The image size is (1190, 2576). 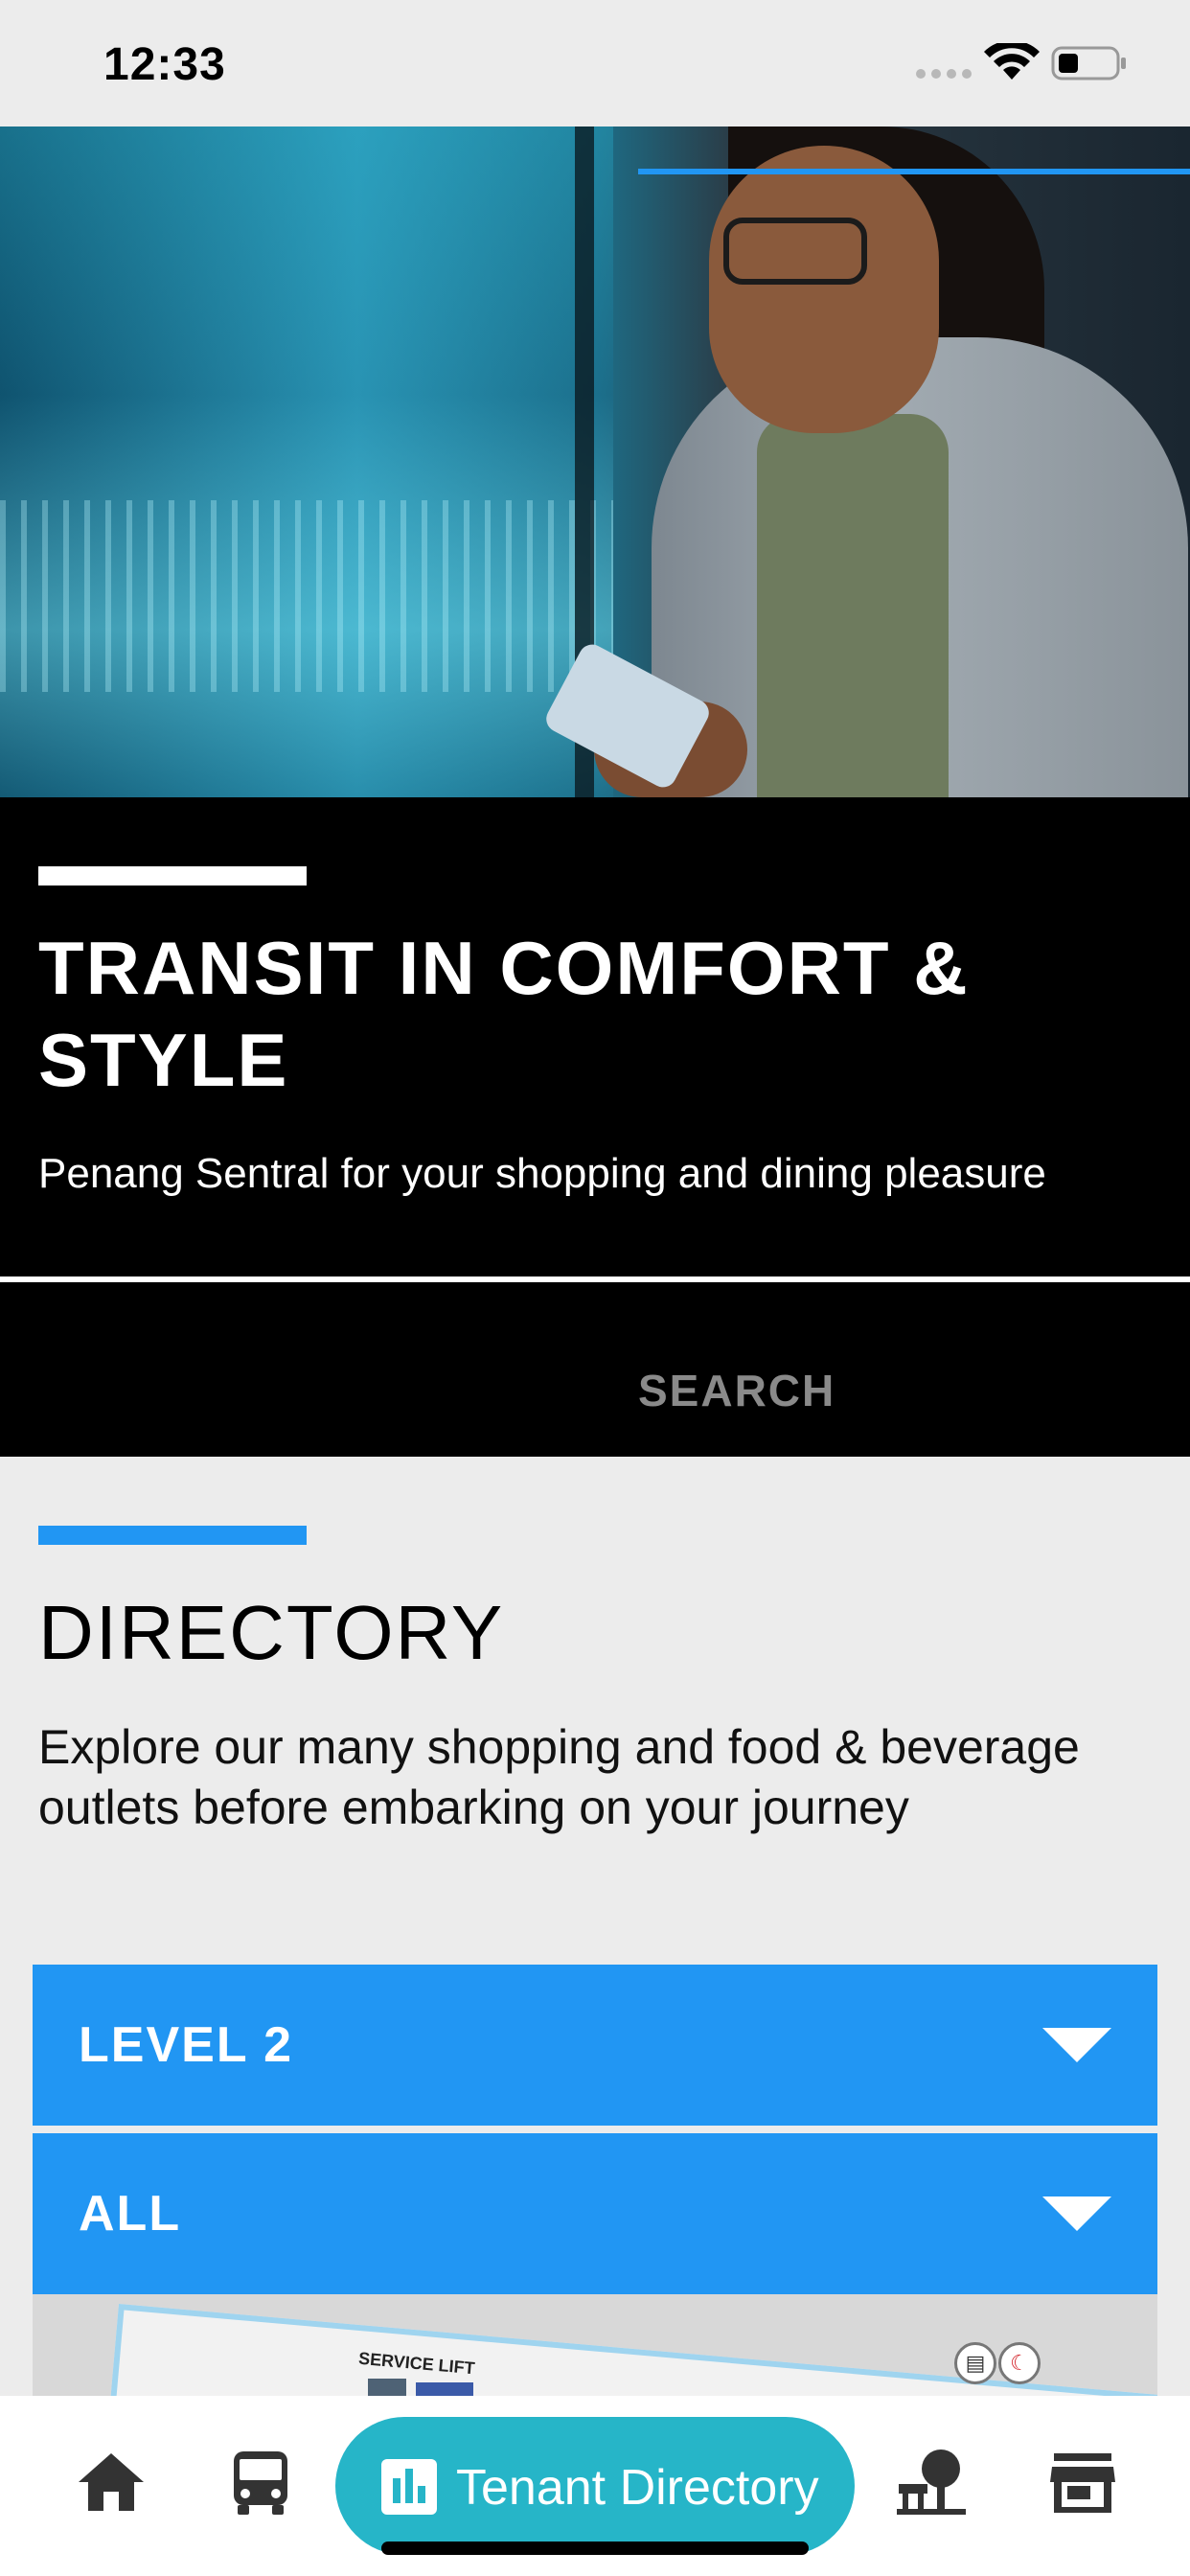 What do you see at coordinates (932, 2482) in the screenshot?
I see `park-icon` at bounding box center [932, 2482].